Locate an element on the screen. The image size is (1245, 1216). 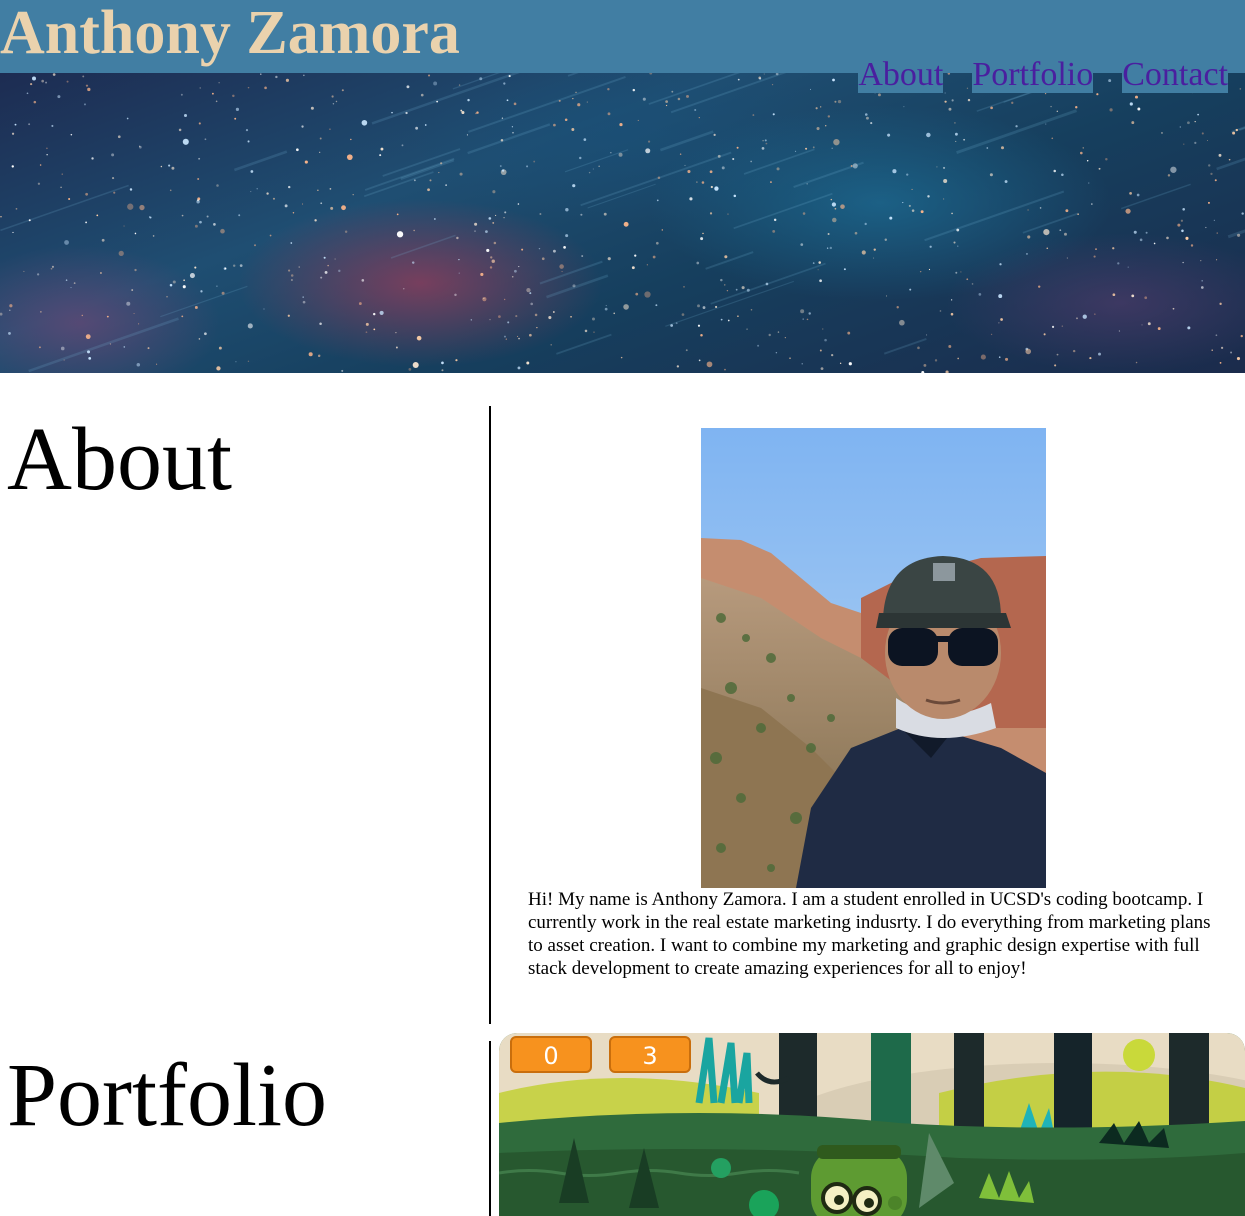
profile-photo-illustration is located at coordinates (873, 658).